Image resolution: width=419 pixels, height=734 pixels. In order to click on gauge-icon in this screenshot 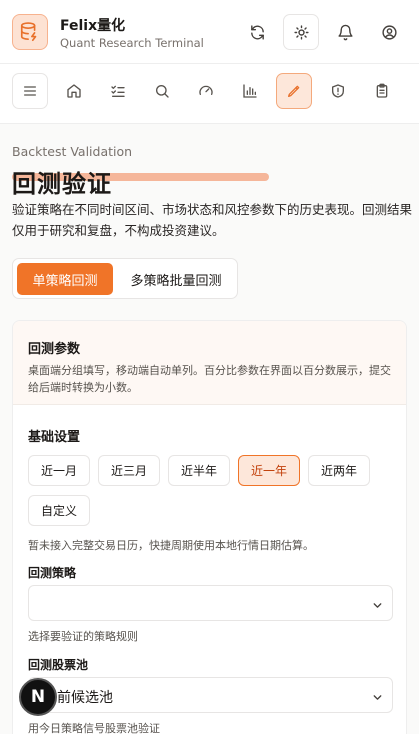, I will do `click(206, 91)`.